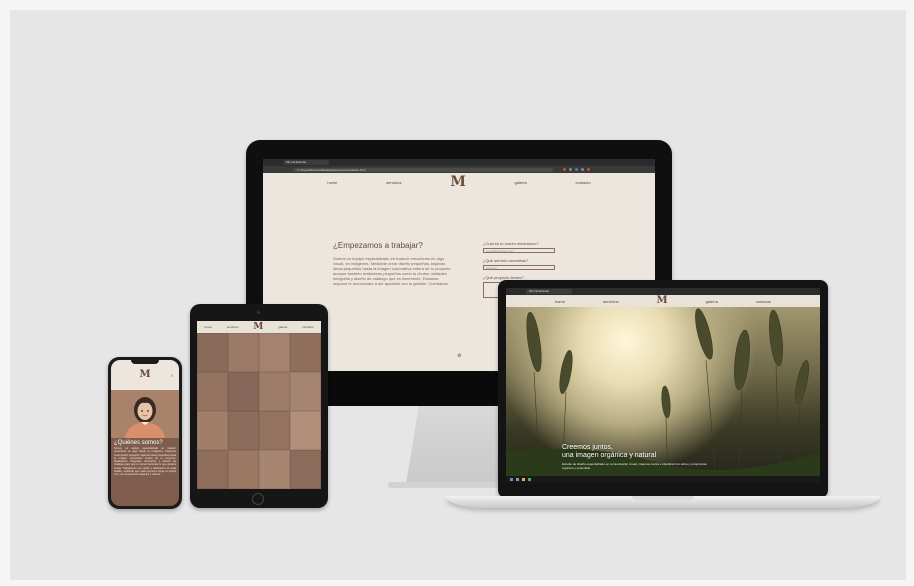 Image resolution: width=914 pixels, height=586 pixels. Describe the element at coordinates (145, 417) in the screenshot. I see `illustrated-person` at that location.